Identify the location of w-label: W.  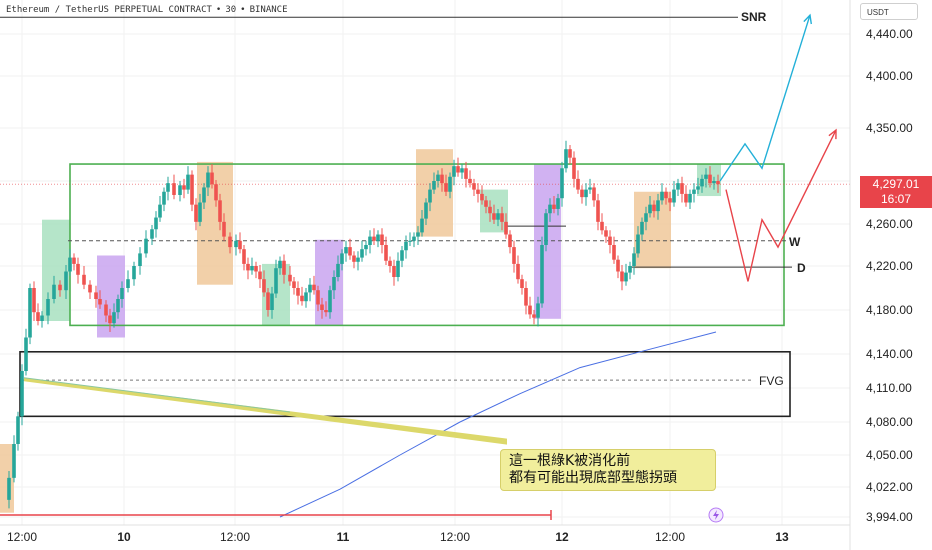
(795, 242).